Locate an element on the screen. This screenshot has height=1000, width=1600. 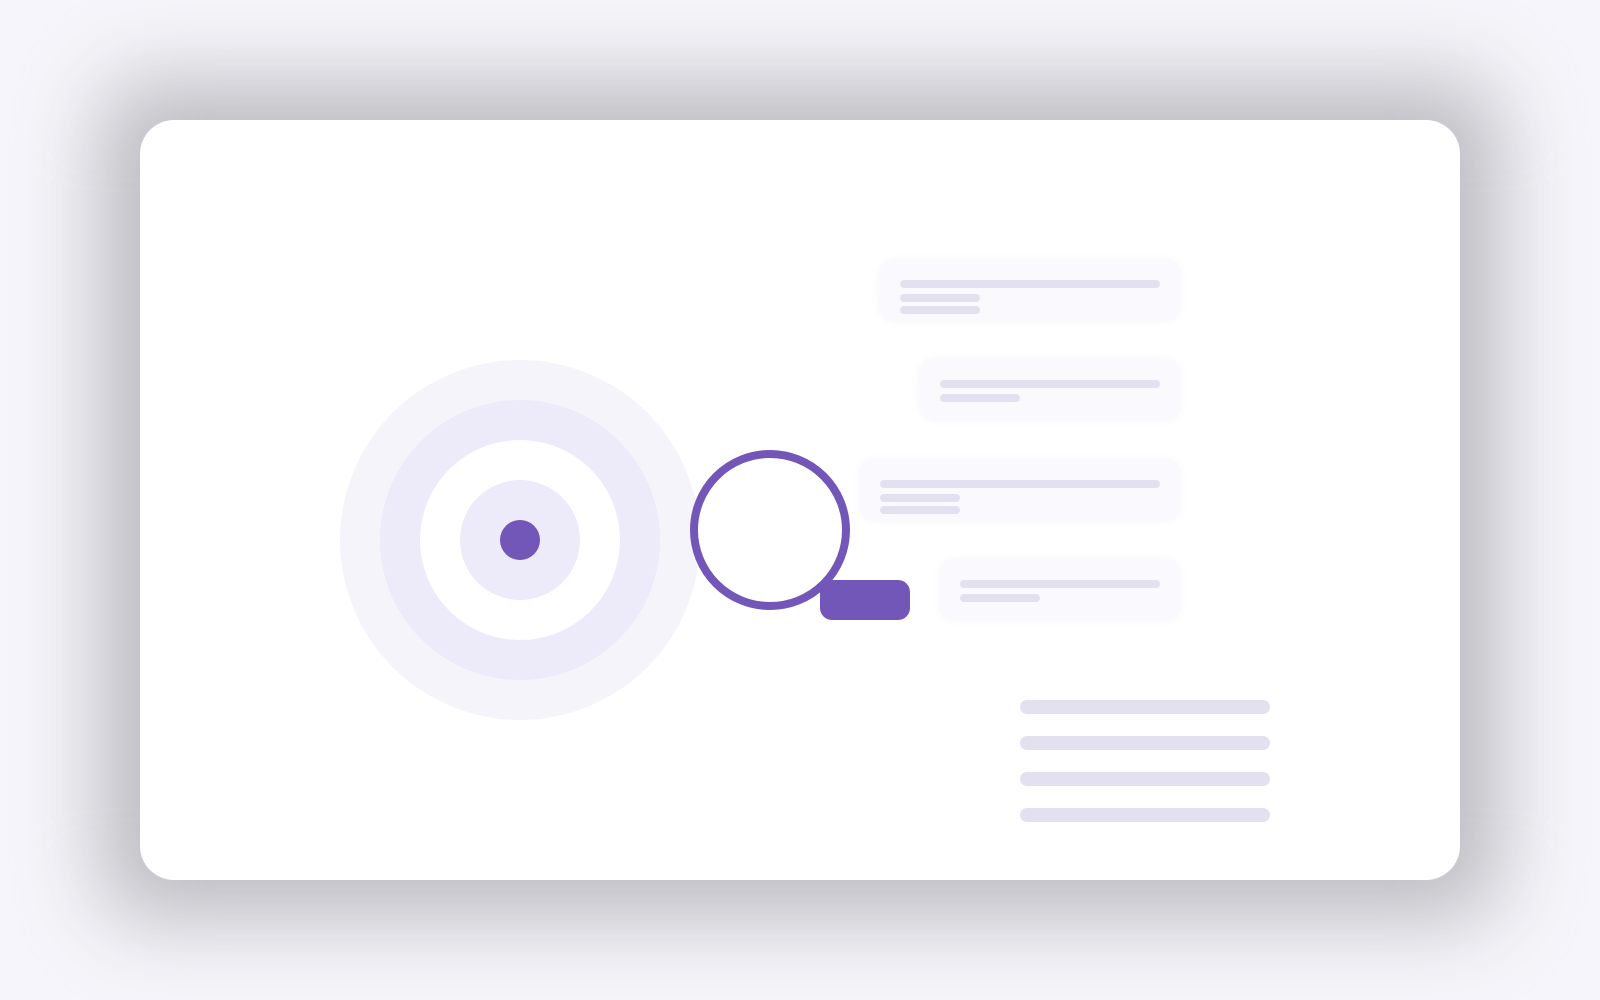
magnifier-handle is located at coordinates (865, 600).